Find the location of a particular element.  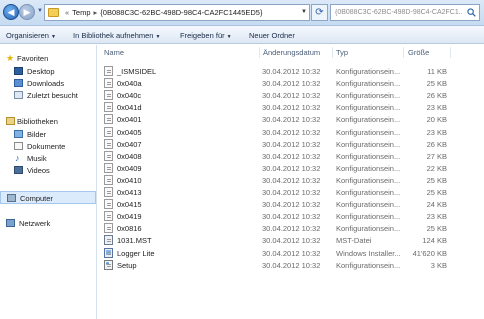

file-size: 25 KB is located at coordinates (436, 84).